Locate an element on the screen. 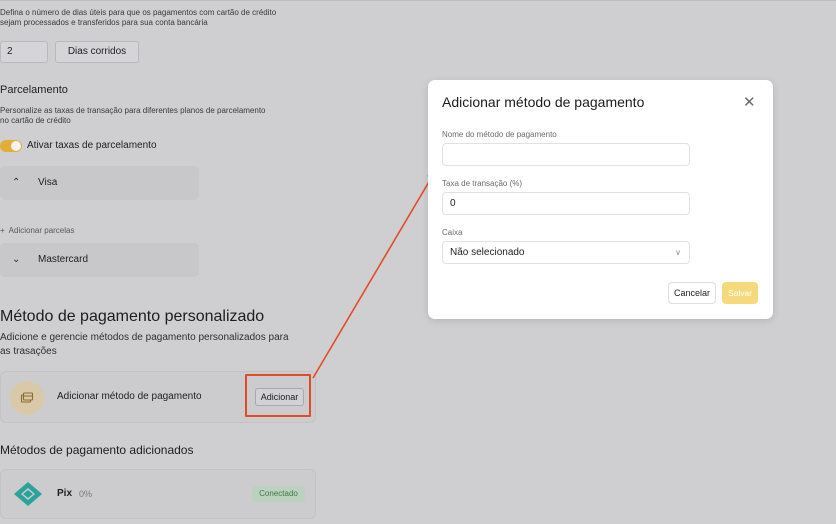  modal-title: Adicionar método de pagamento is located at coordinates (543, 102).